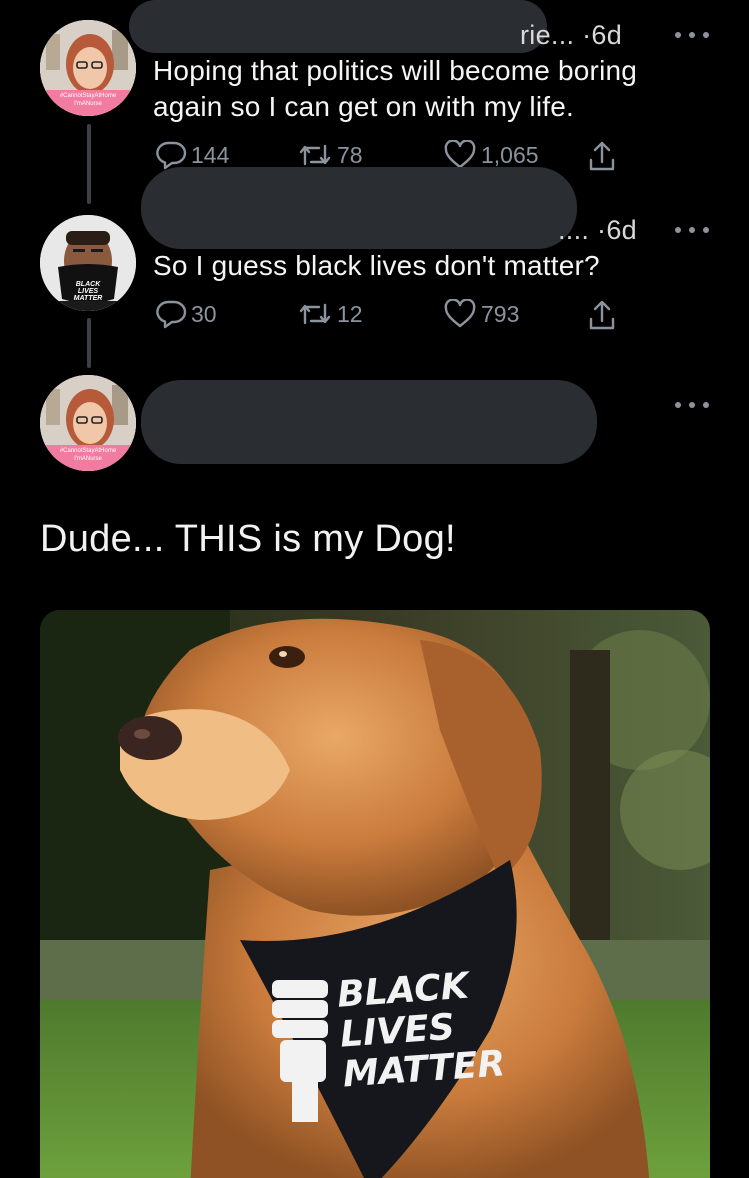  Describe the element at coordinates (350, 154) in the screenshot. I see `retweet-count: 78` at that location.